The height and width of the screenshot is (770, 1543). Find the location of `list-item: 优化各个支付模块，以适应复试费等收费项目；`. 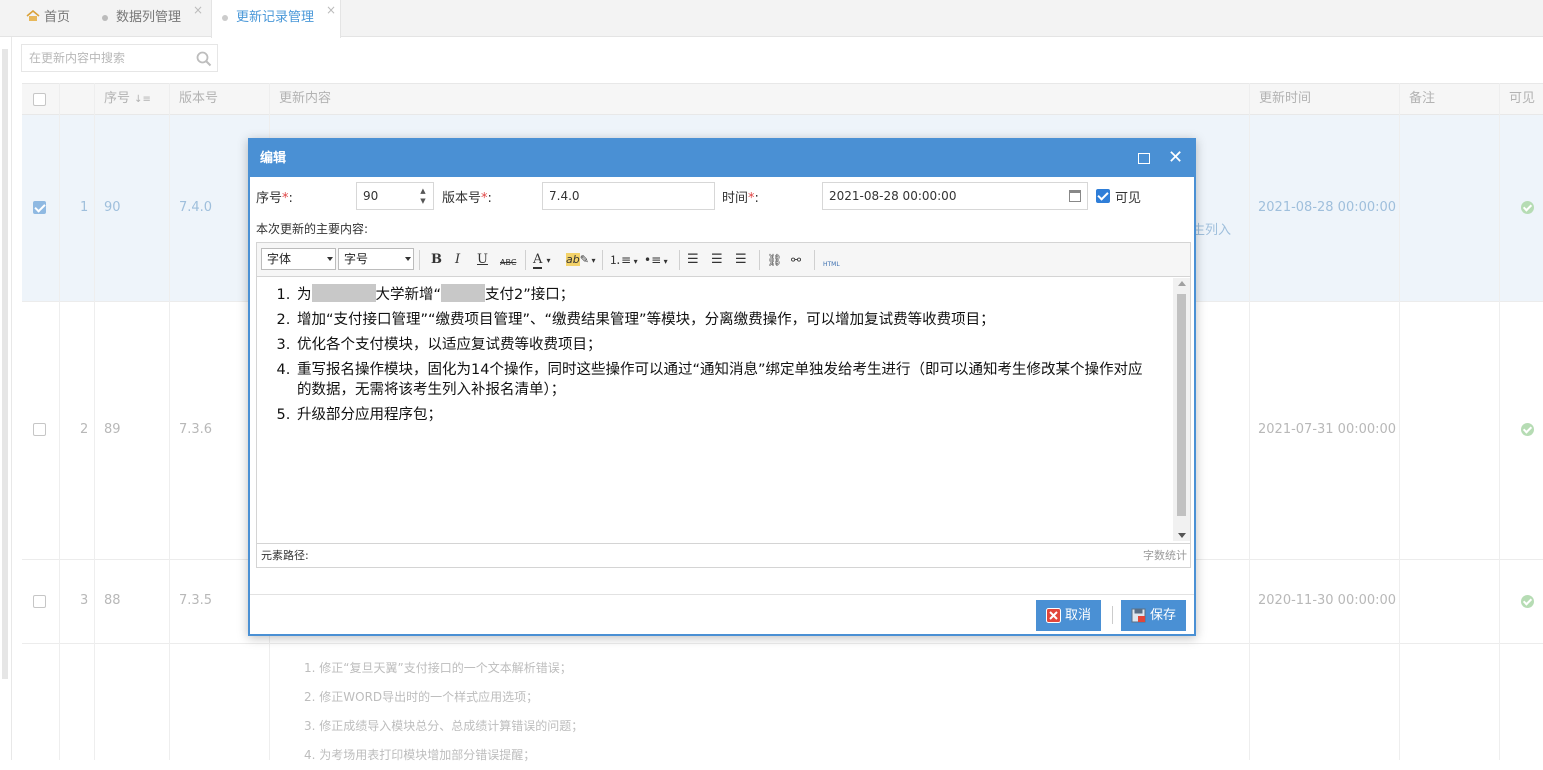

list-item: 优化各个支付模块，以适应复试费等收费项目； is located at coordinates (734, 345).